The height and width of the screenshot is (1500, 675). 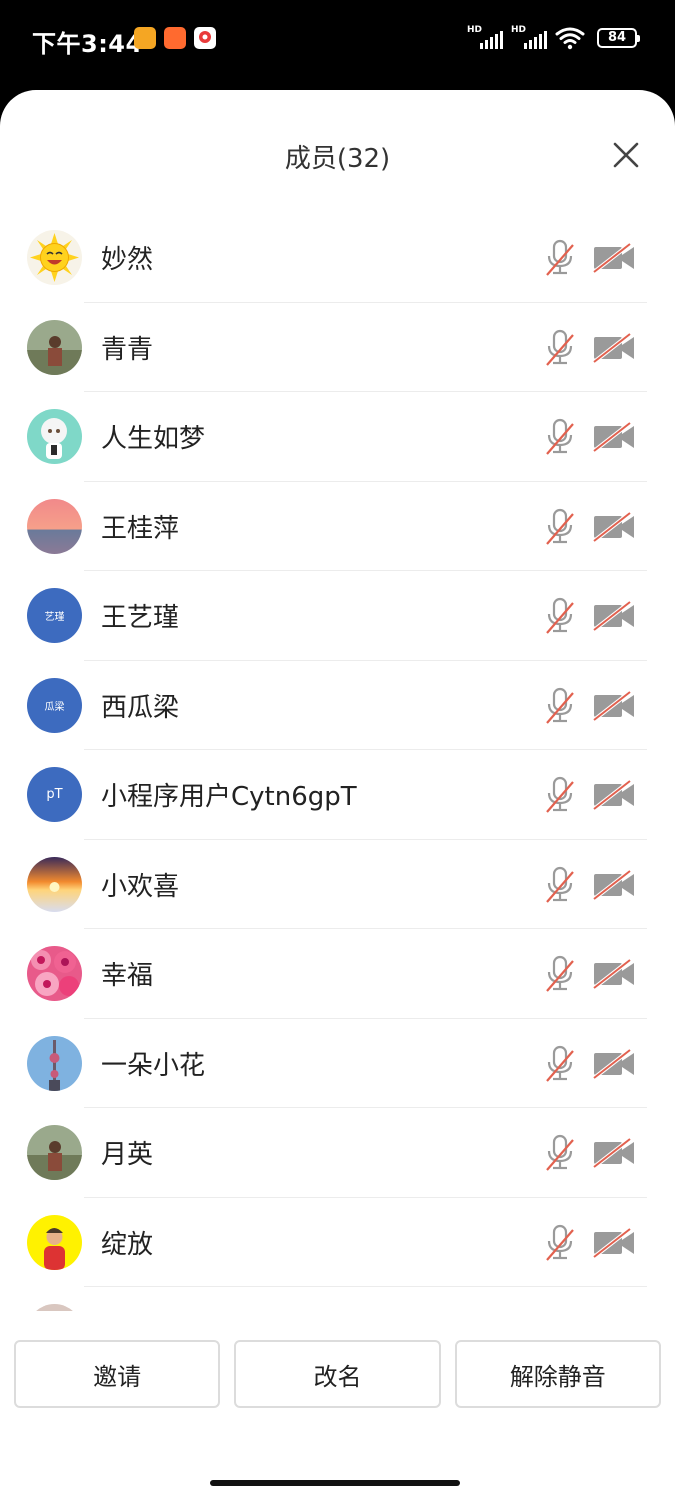 I want to click on member-name: 幸福, so click(x=127, y=976).